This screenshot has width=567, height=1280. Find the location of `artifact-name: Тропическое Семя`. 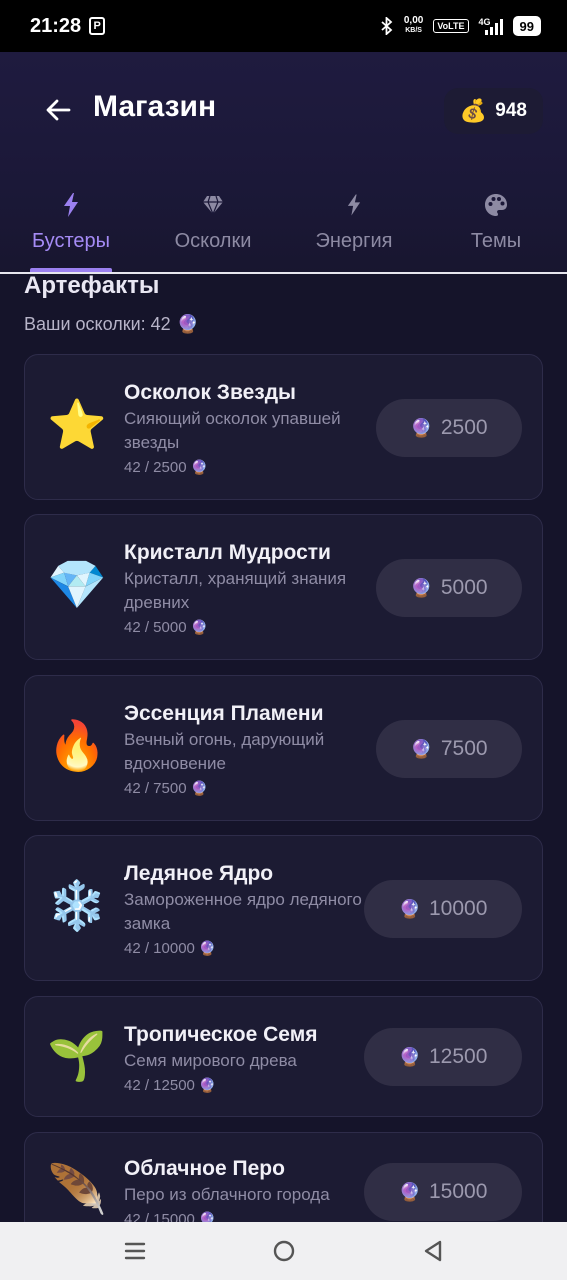

artifact-name: Тропическое Семя is located at coordinates (221, 1034).